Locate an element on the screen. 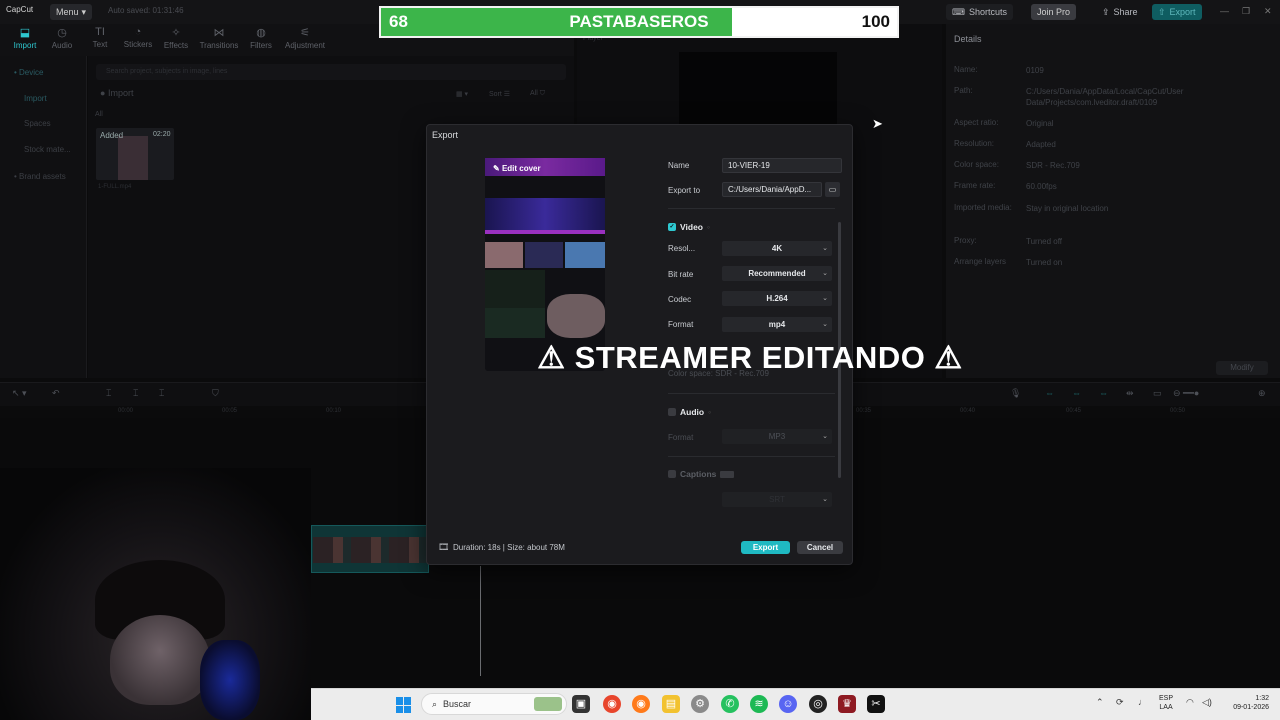  task-view-icon: ▣ is located at coordinates (581, 704).